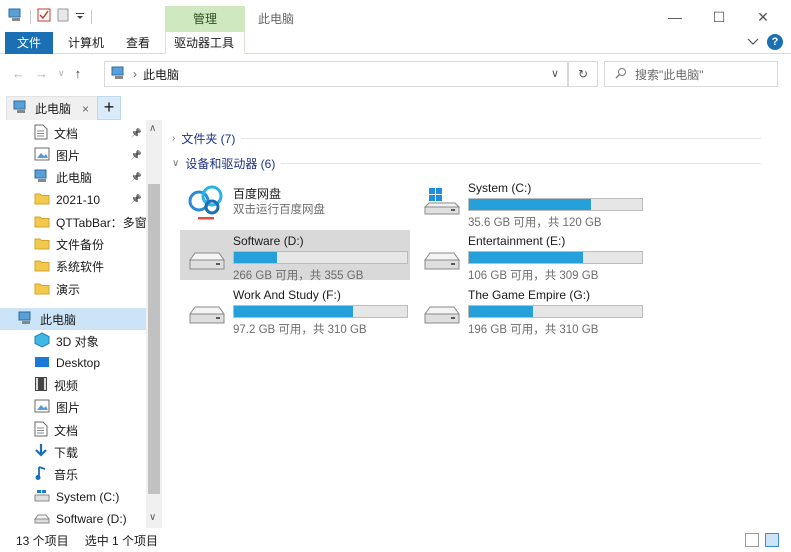  Describe the element at coordinates (73, 363) in the screenshot. I see `sidebar-this-pc-item: Desktop` at that location.